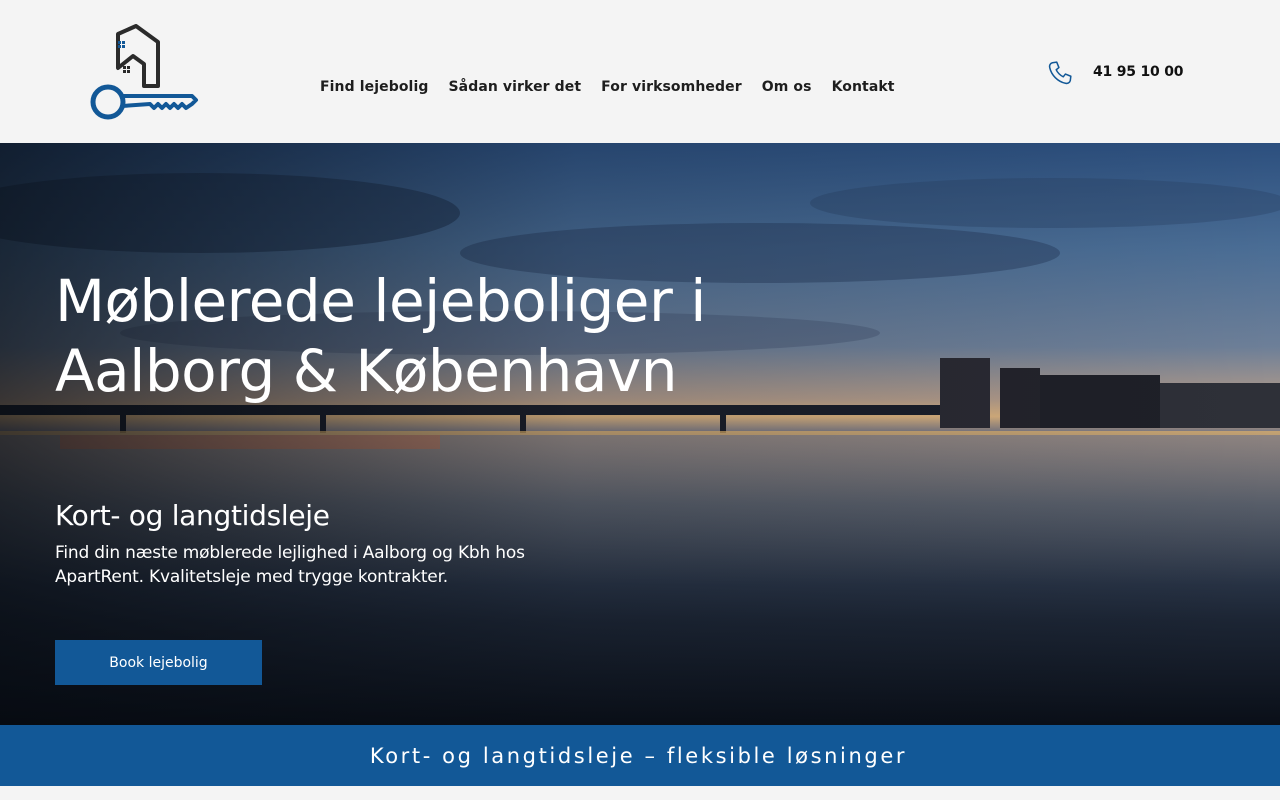 The height and width of the screenshot is (800, 1280). What do you see at coordinates (144, 73) in the screenshot?
I see `house-key-icon` at bounding box center [144, 73].